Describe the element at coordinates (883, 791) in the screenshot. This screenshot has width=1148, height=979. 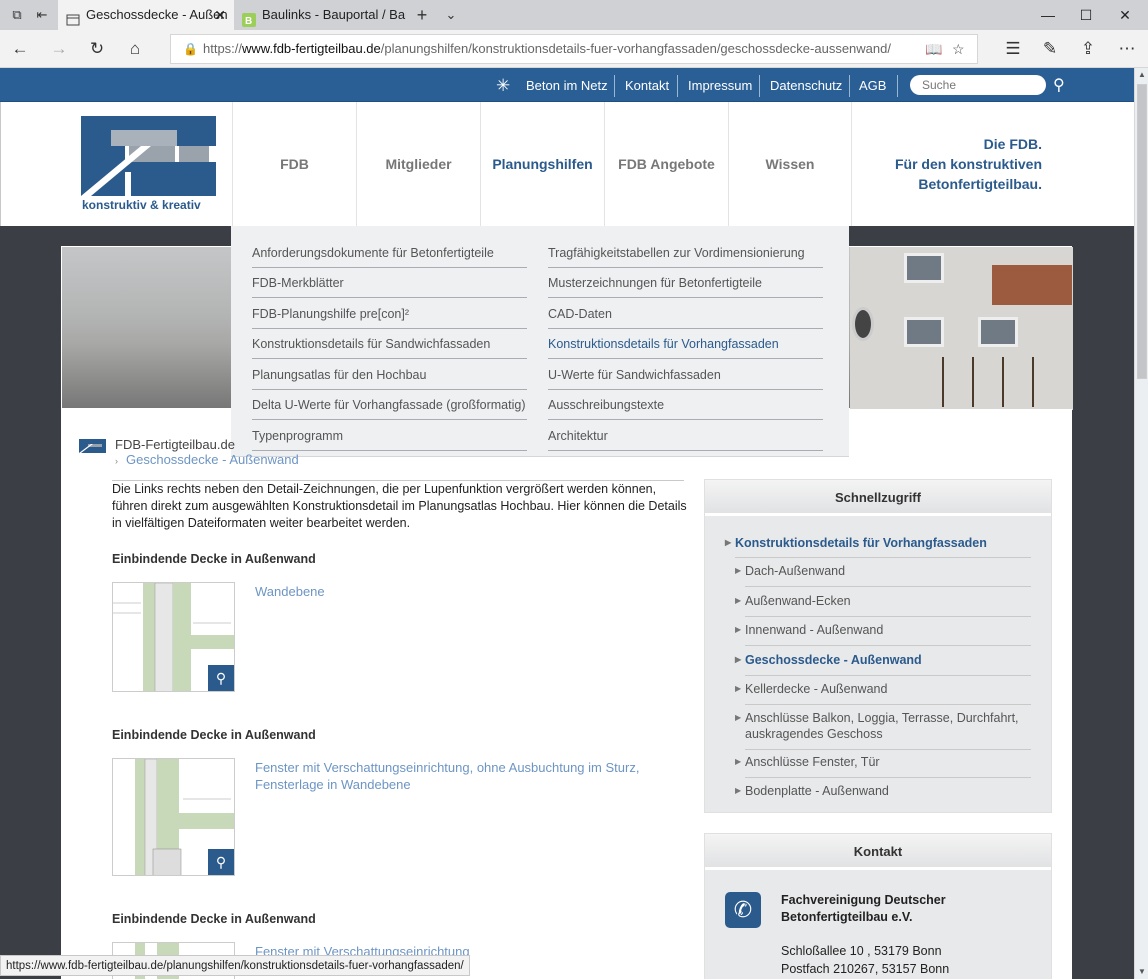
I see `quick-item: ▶ Bodenplatte - Außenwand` at that location.